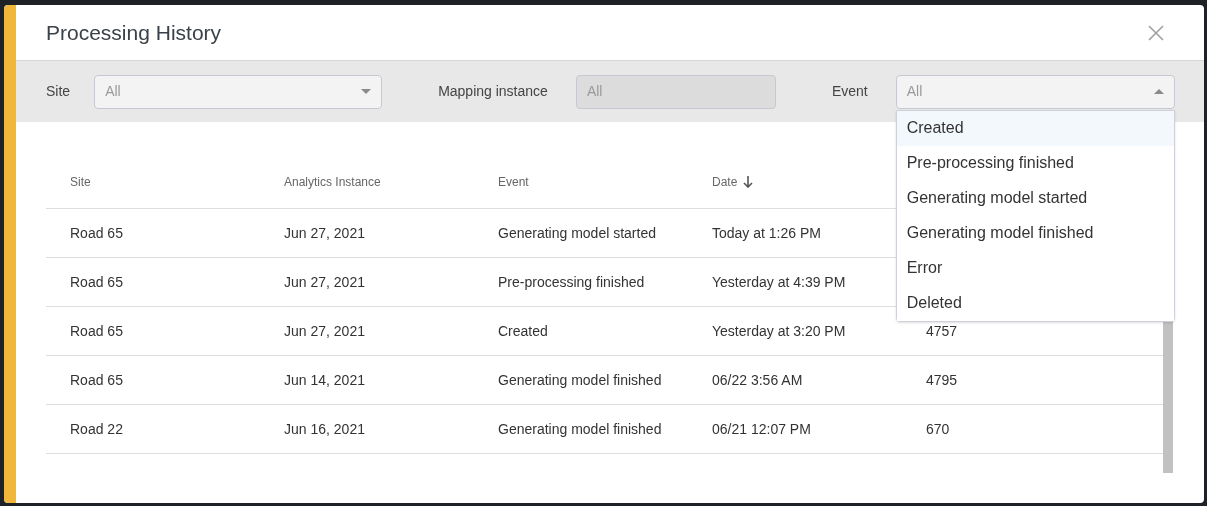 Image resolution: width=1207 pixels, height=506 pixels. I want to click on table-cell: 06/21 12:07 PM, so click(761, 429).